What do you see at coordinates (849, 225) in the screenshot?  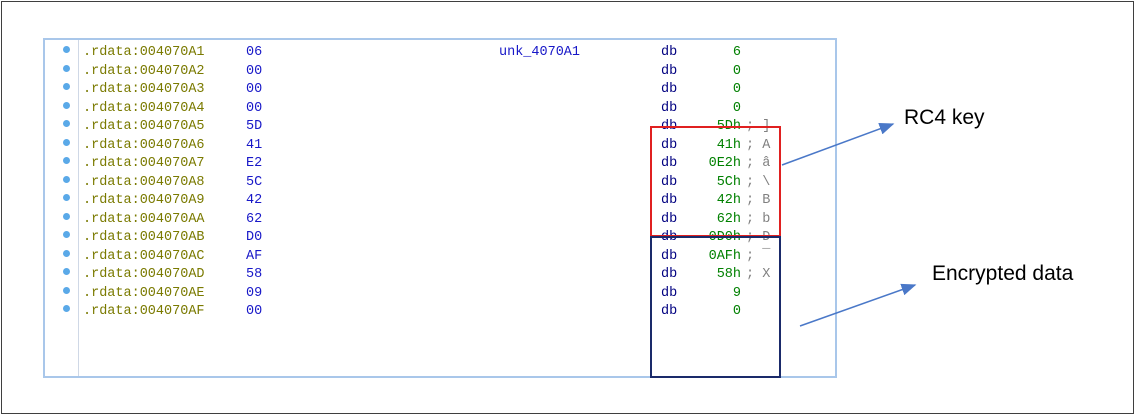 I see `annotation-arrows` at bounding box center [849, 225].